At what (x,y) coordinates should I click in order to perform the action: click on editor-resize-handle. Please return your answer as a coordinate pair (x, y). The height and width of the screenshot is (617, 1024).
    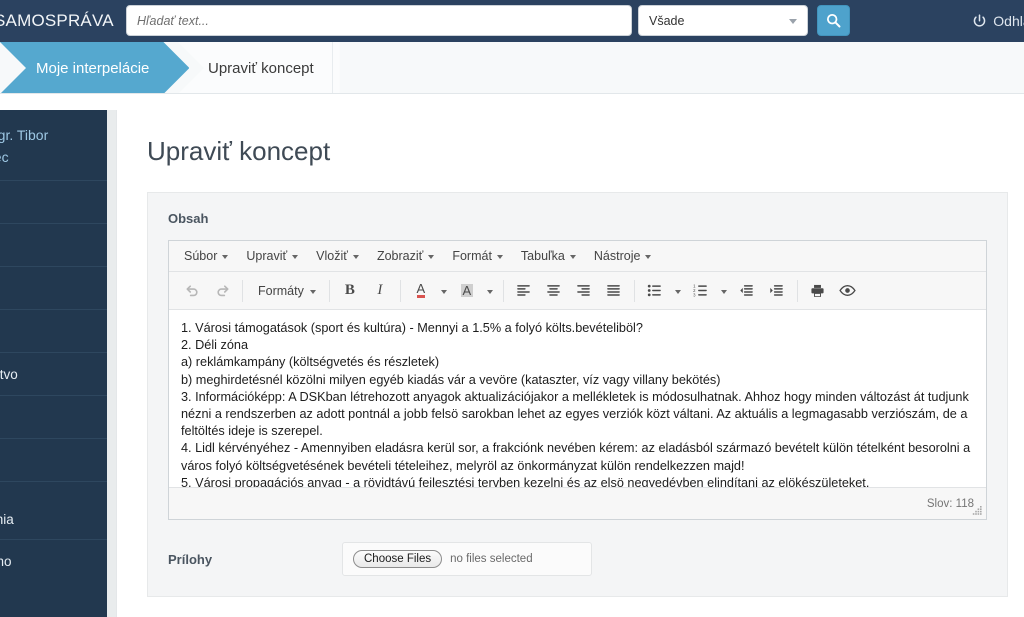
    Looking at the image, I should click on (977, 511).